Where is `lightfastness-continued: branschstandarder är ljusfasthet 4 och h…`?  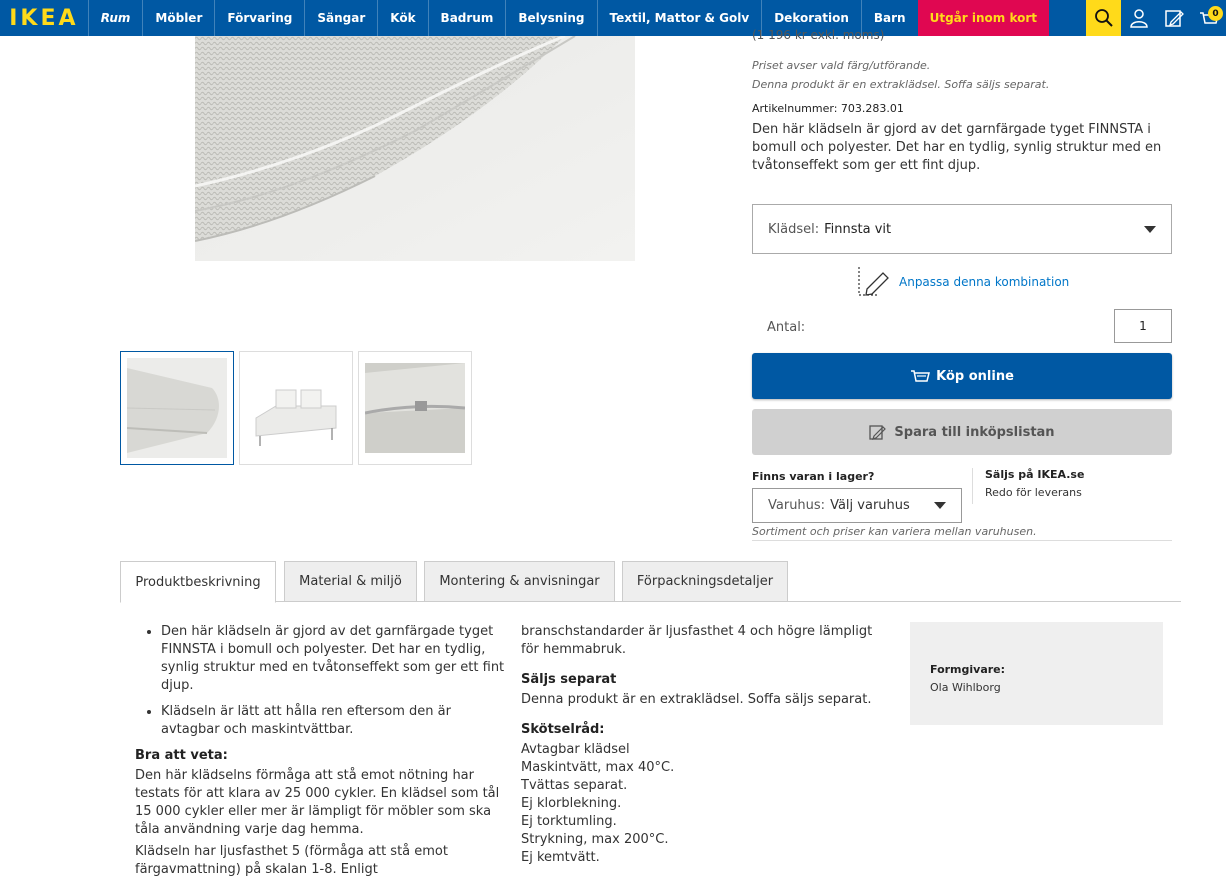 lightfastness-continued: branschstandarder är ljusfasthet 4 och h… is located at coordinates (697, 640).